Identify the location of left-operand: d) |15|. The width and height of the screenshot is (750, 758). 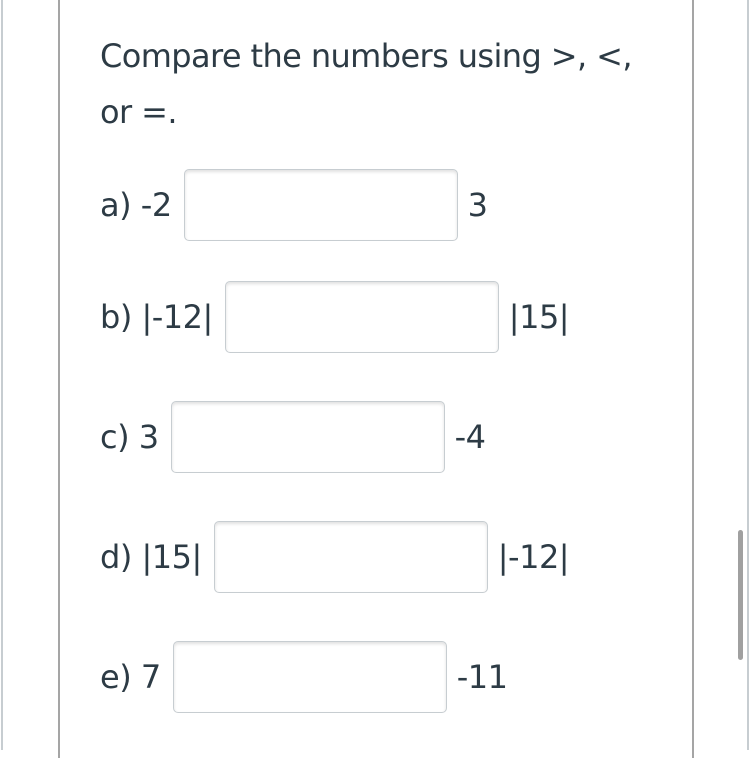
(151, 557).